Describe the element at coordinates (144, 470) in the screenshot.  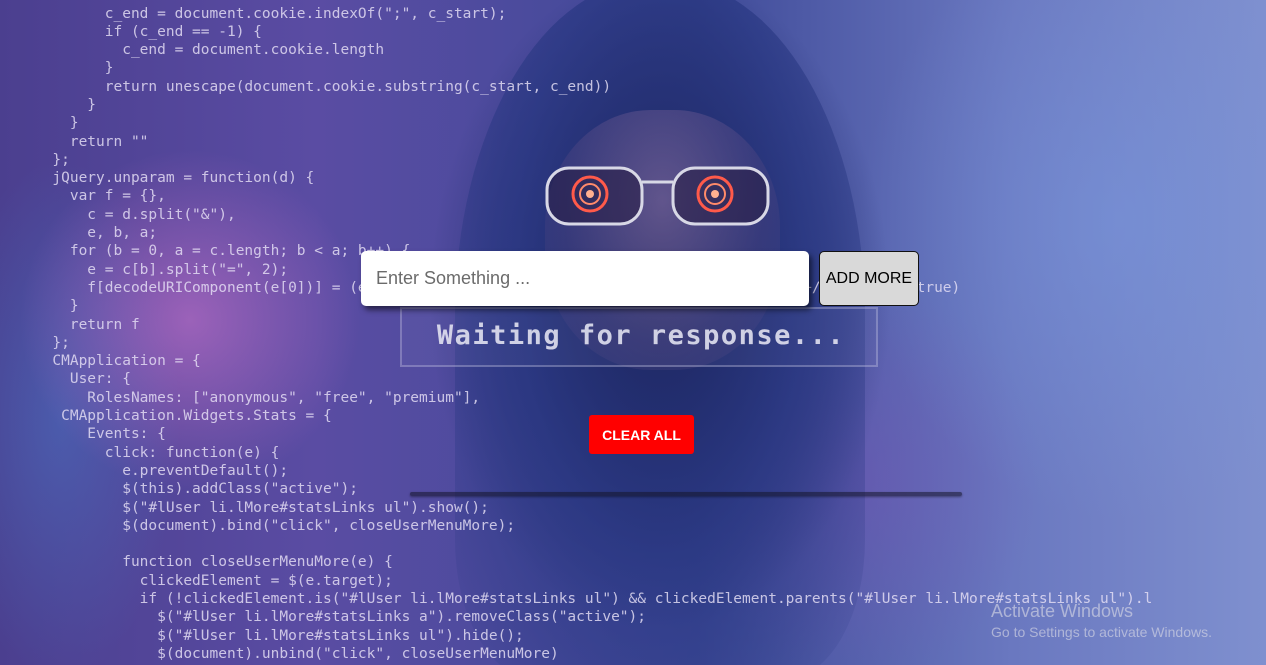
I see `code-line: e.preventDefault();` at that location.